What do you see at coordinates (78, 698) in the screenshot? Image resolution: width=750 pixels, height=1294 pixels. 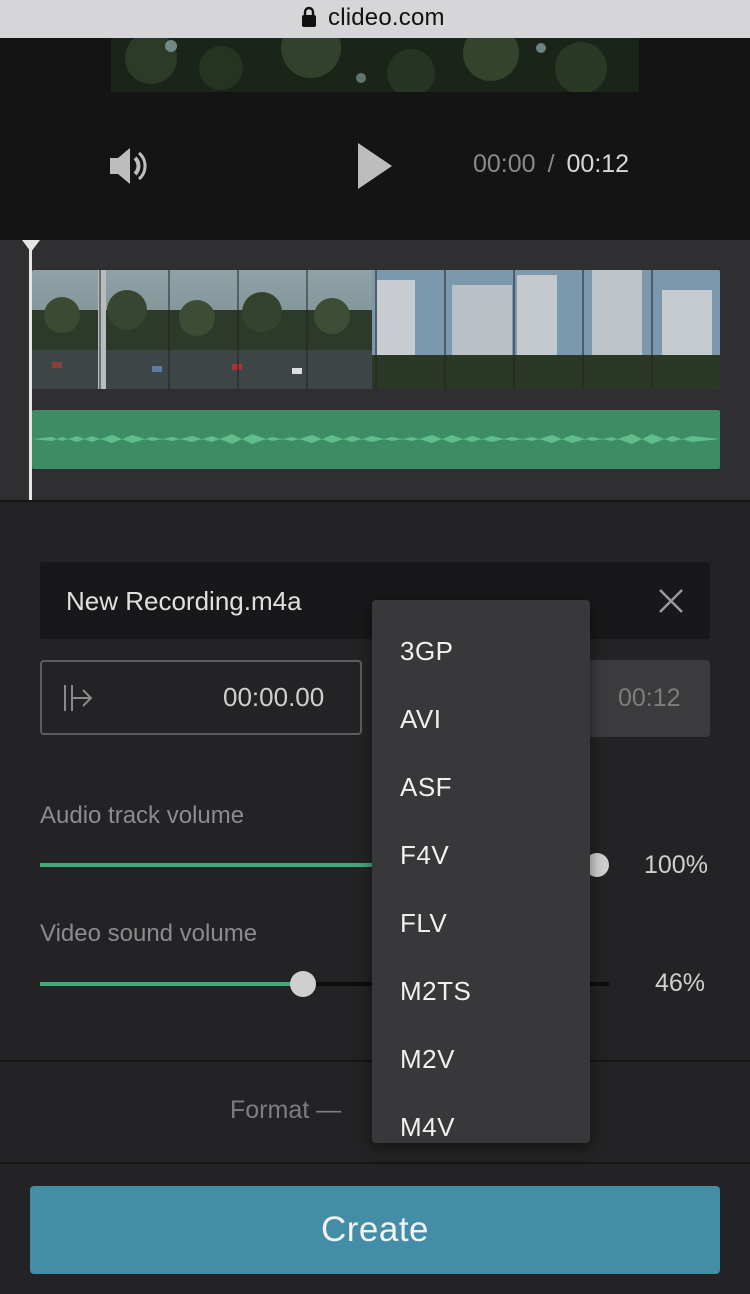 I see `start-point-icon` at bounding box center [78, 698].